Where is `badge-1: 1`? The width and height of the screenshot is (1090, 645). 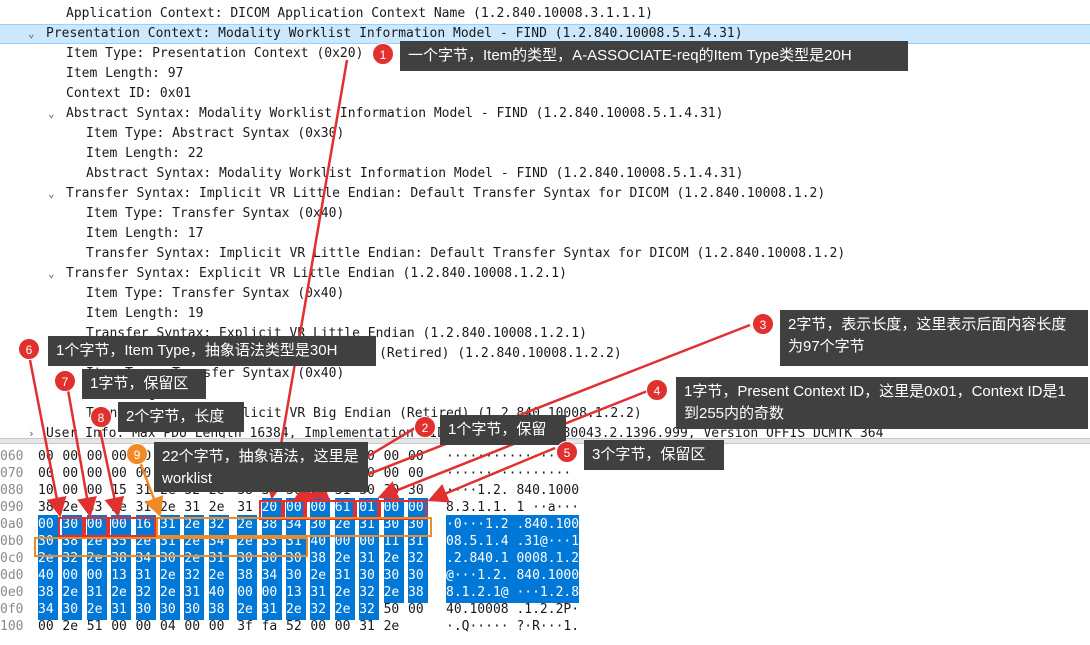
badge-1: 1 is located at coordinates (383, 54).